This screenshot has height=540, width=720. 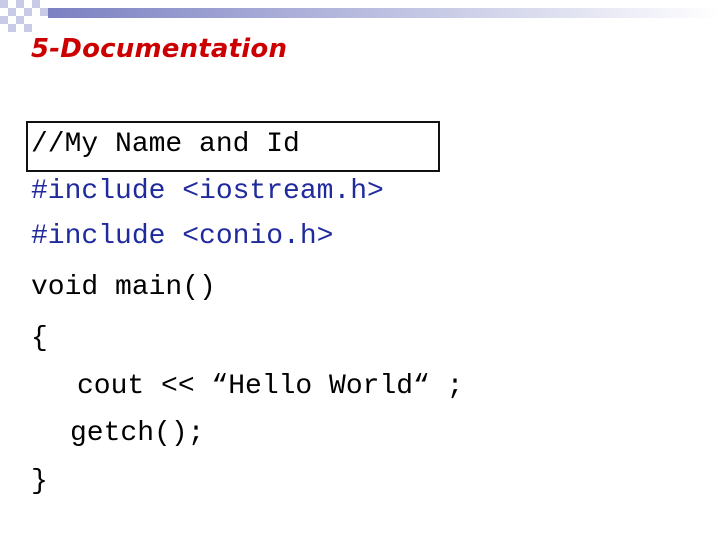 I want to click on code-cout-line: cout << “Hello World“ ;, so click(x=270, y=386).